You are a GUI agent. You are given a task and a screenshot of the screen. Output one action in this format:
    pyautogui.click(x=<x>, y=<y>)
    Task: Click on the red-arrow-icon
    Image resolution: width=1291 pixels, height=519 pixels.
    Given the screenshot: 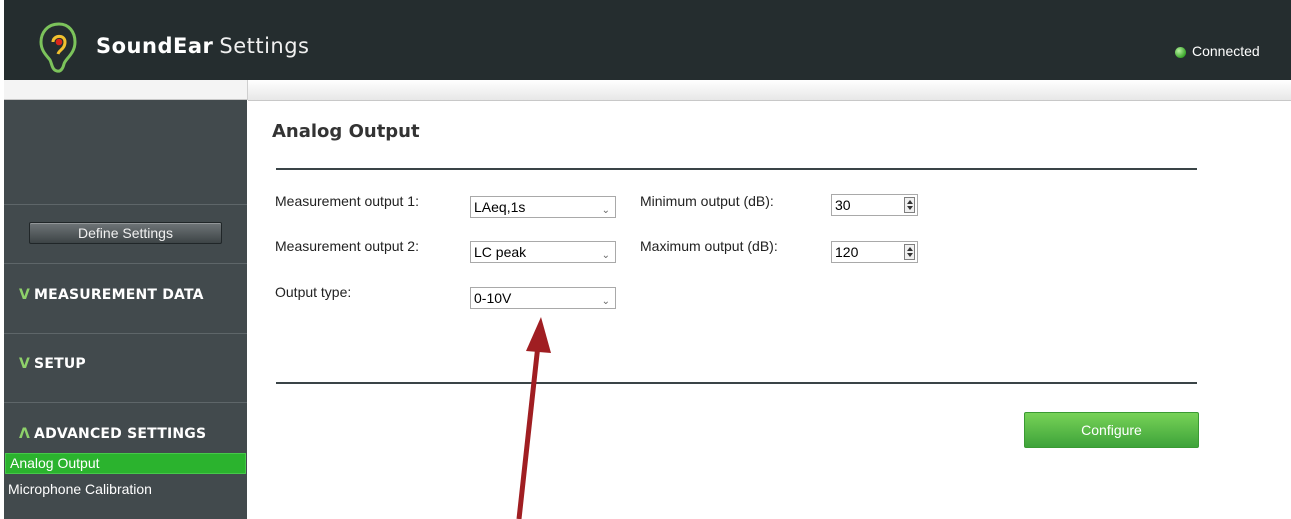 What is the action you would take?
    pyautogui.click(x=533, y=418)
    